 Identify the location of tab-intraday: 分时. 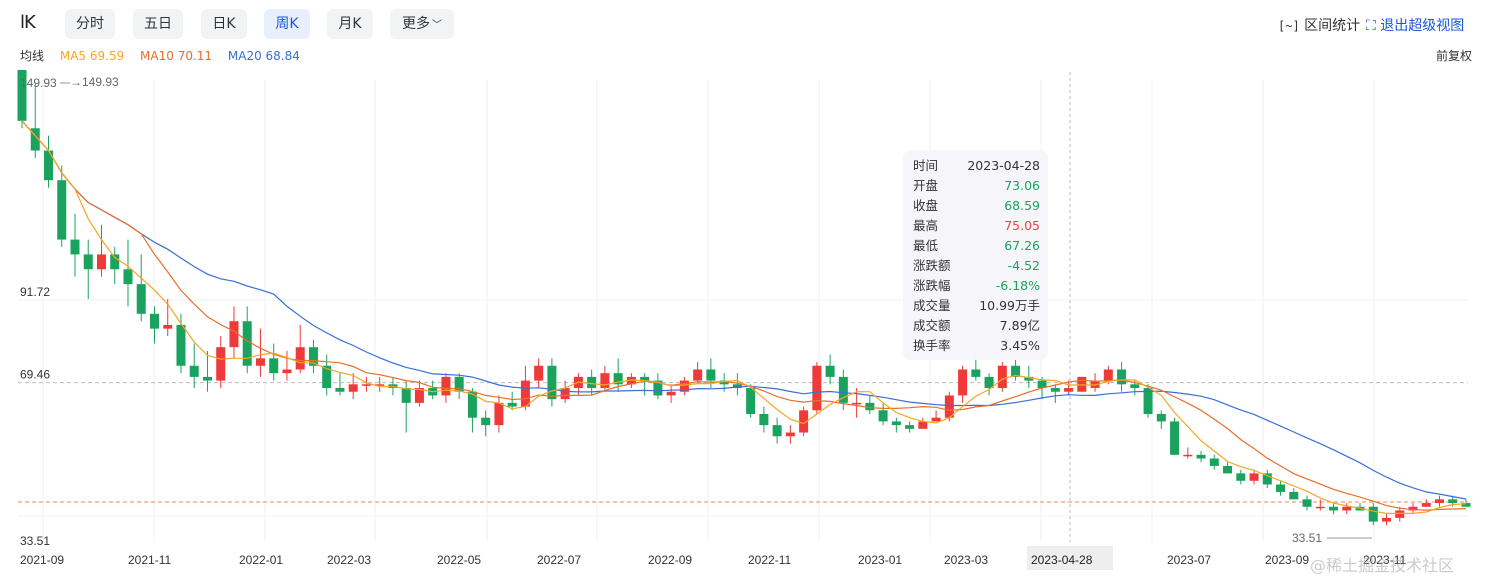
(90, 24).